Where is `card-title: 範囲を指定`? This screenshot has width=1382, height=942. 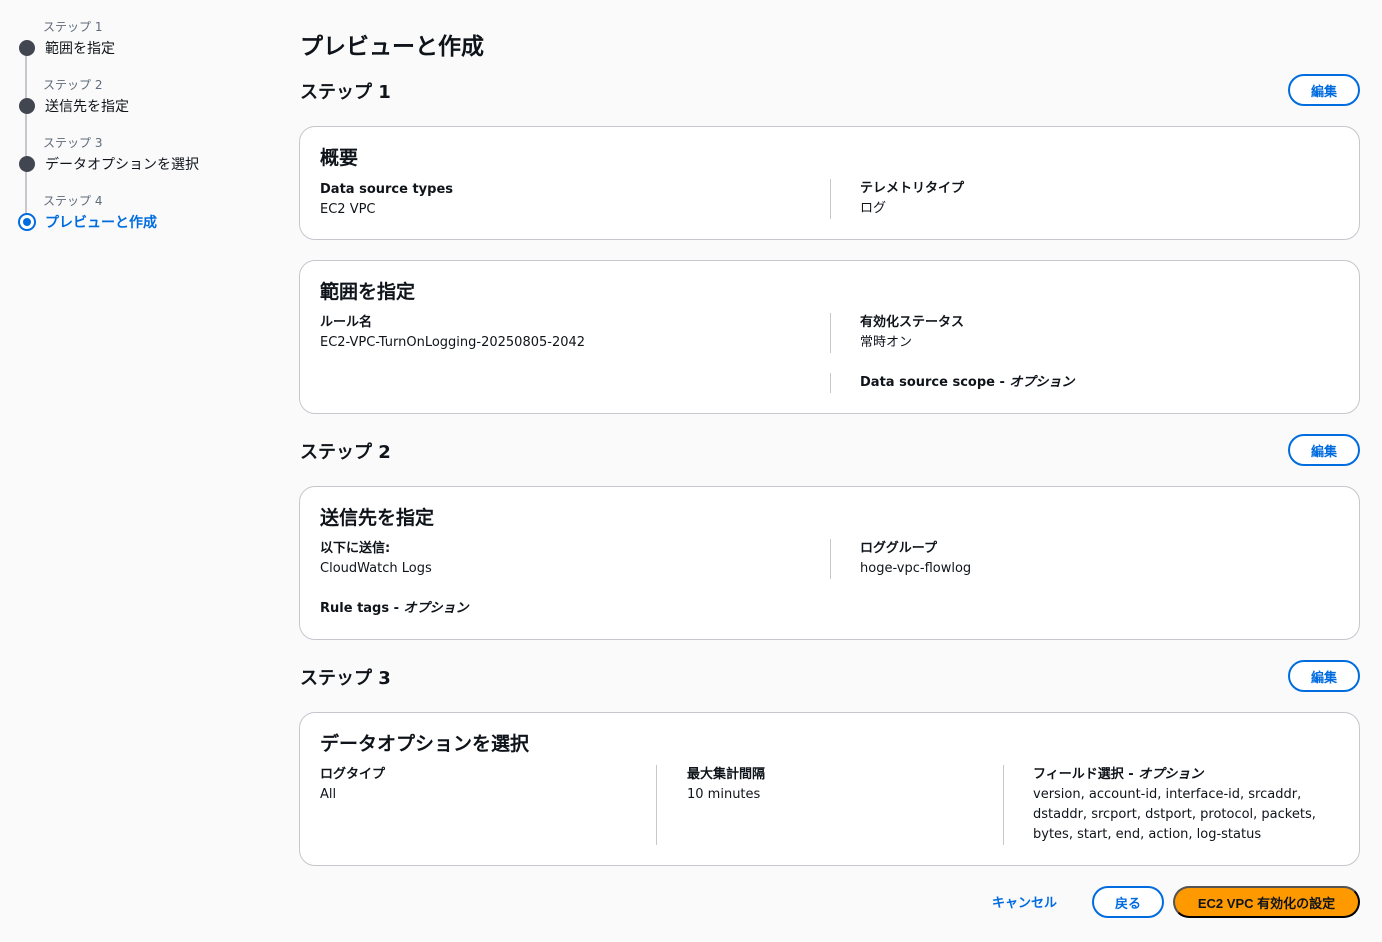 card-title: 範囲を指定 is located at coordinates (368, 292).